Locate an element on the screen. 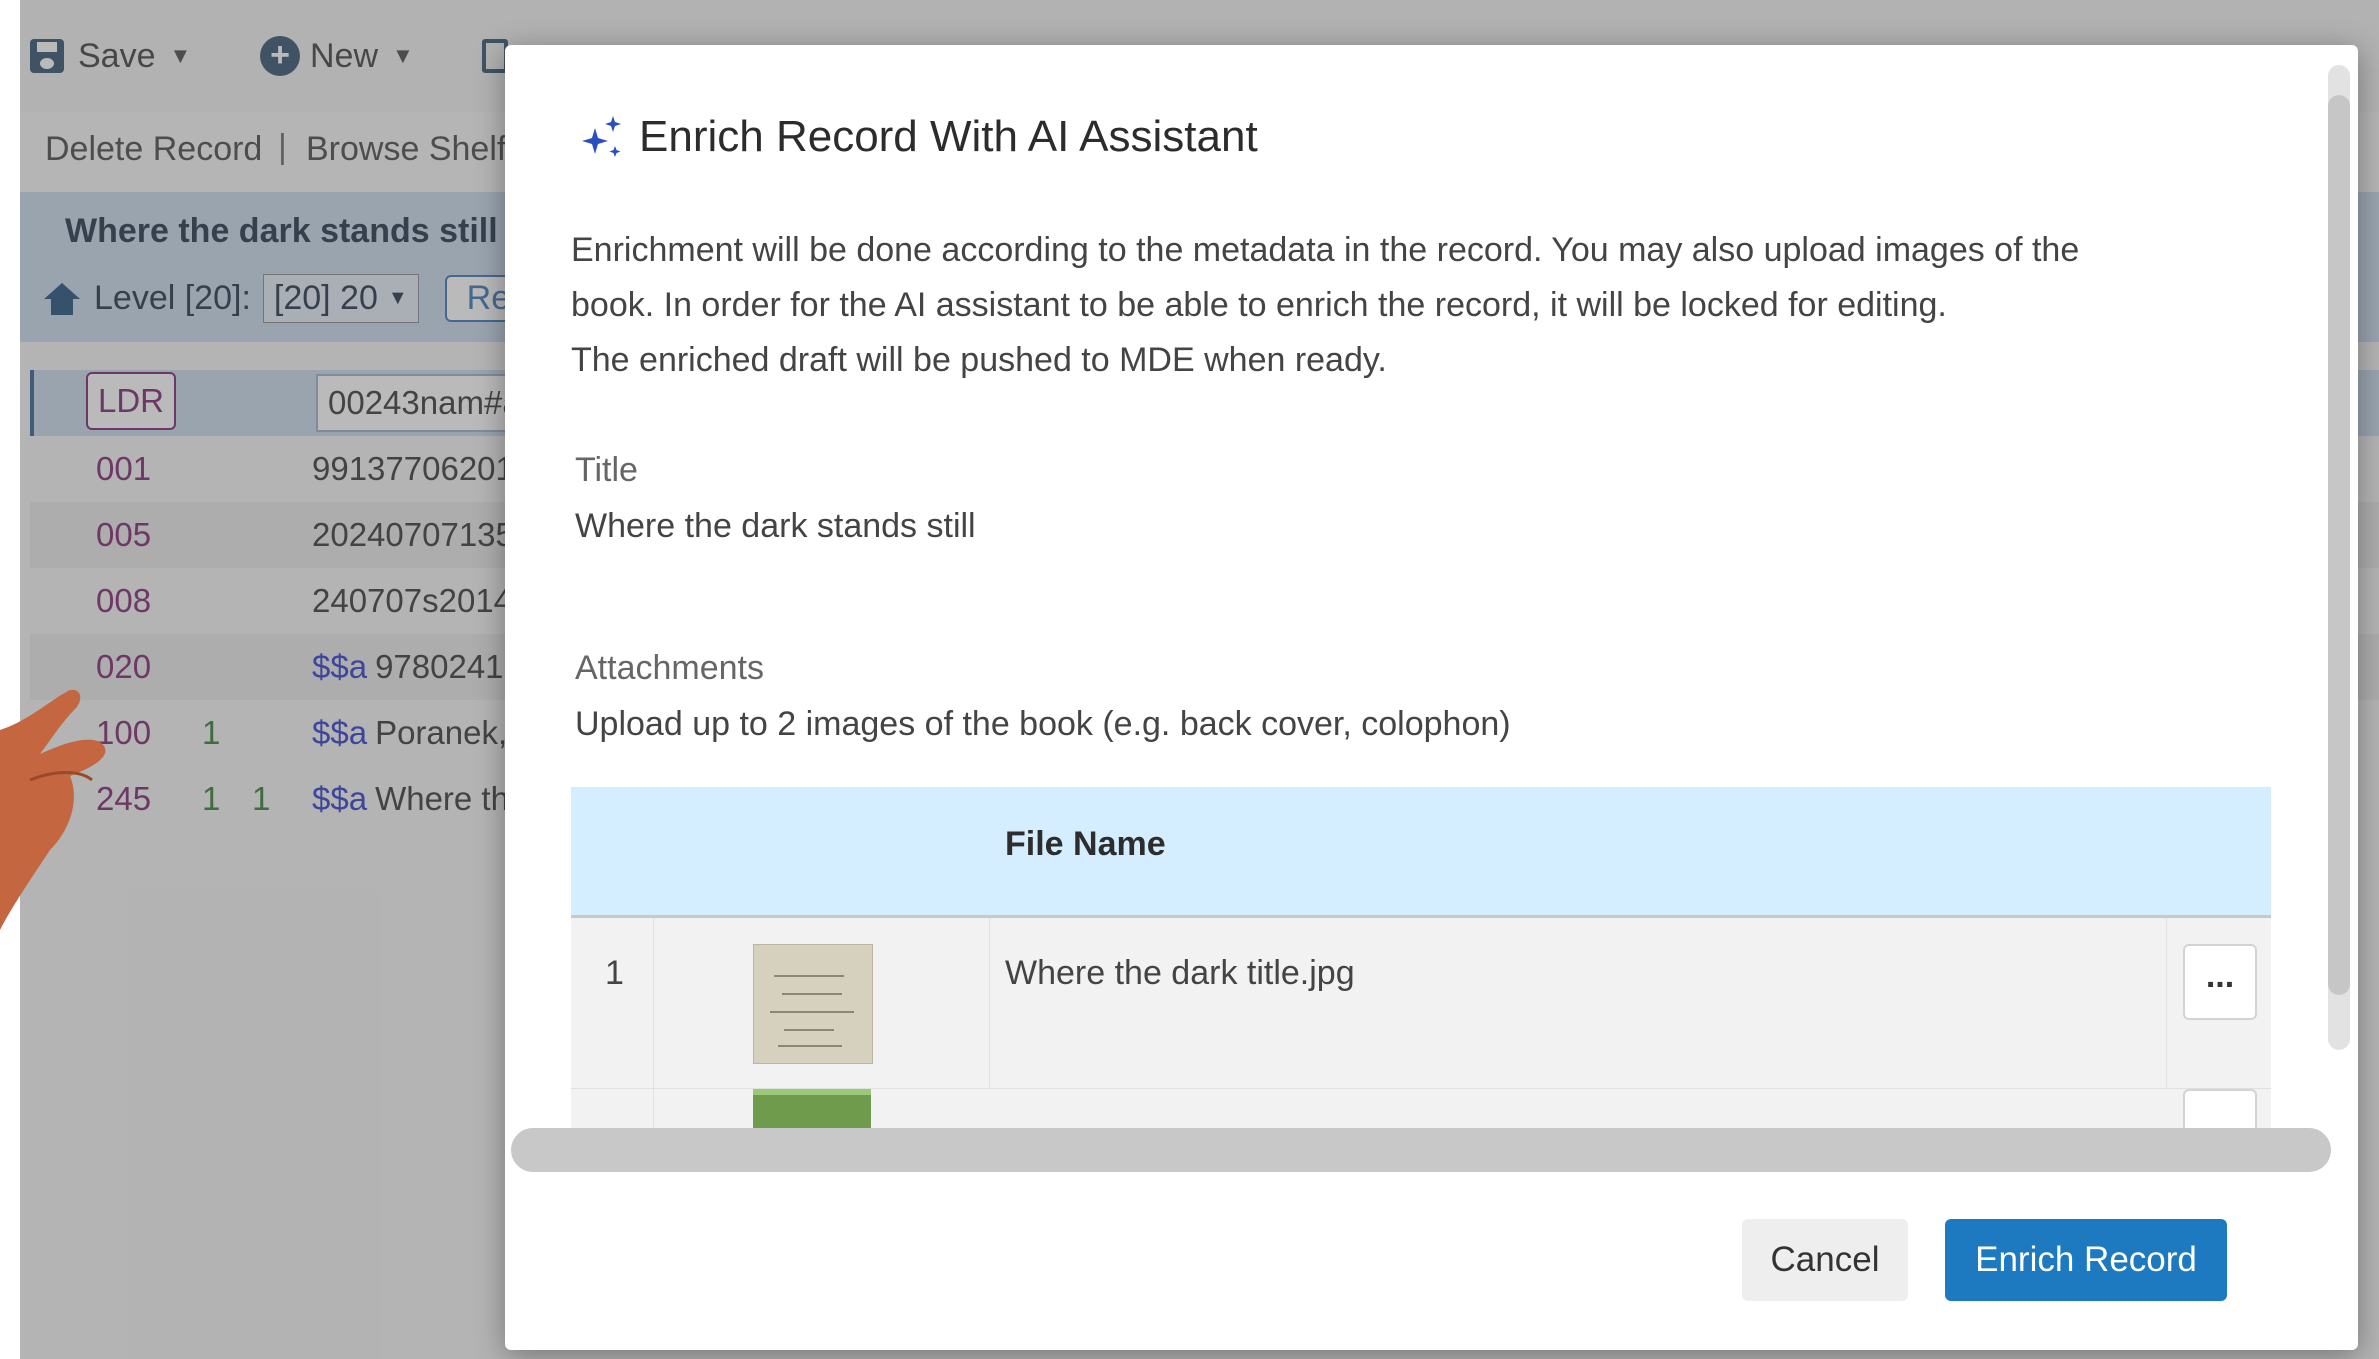 The image size is (2379, 1359). column-header-file-name: File Name is located at coordinates (1085, 844).